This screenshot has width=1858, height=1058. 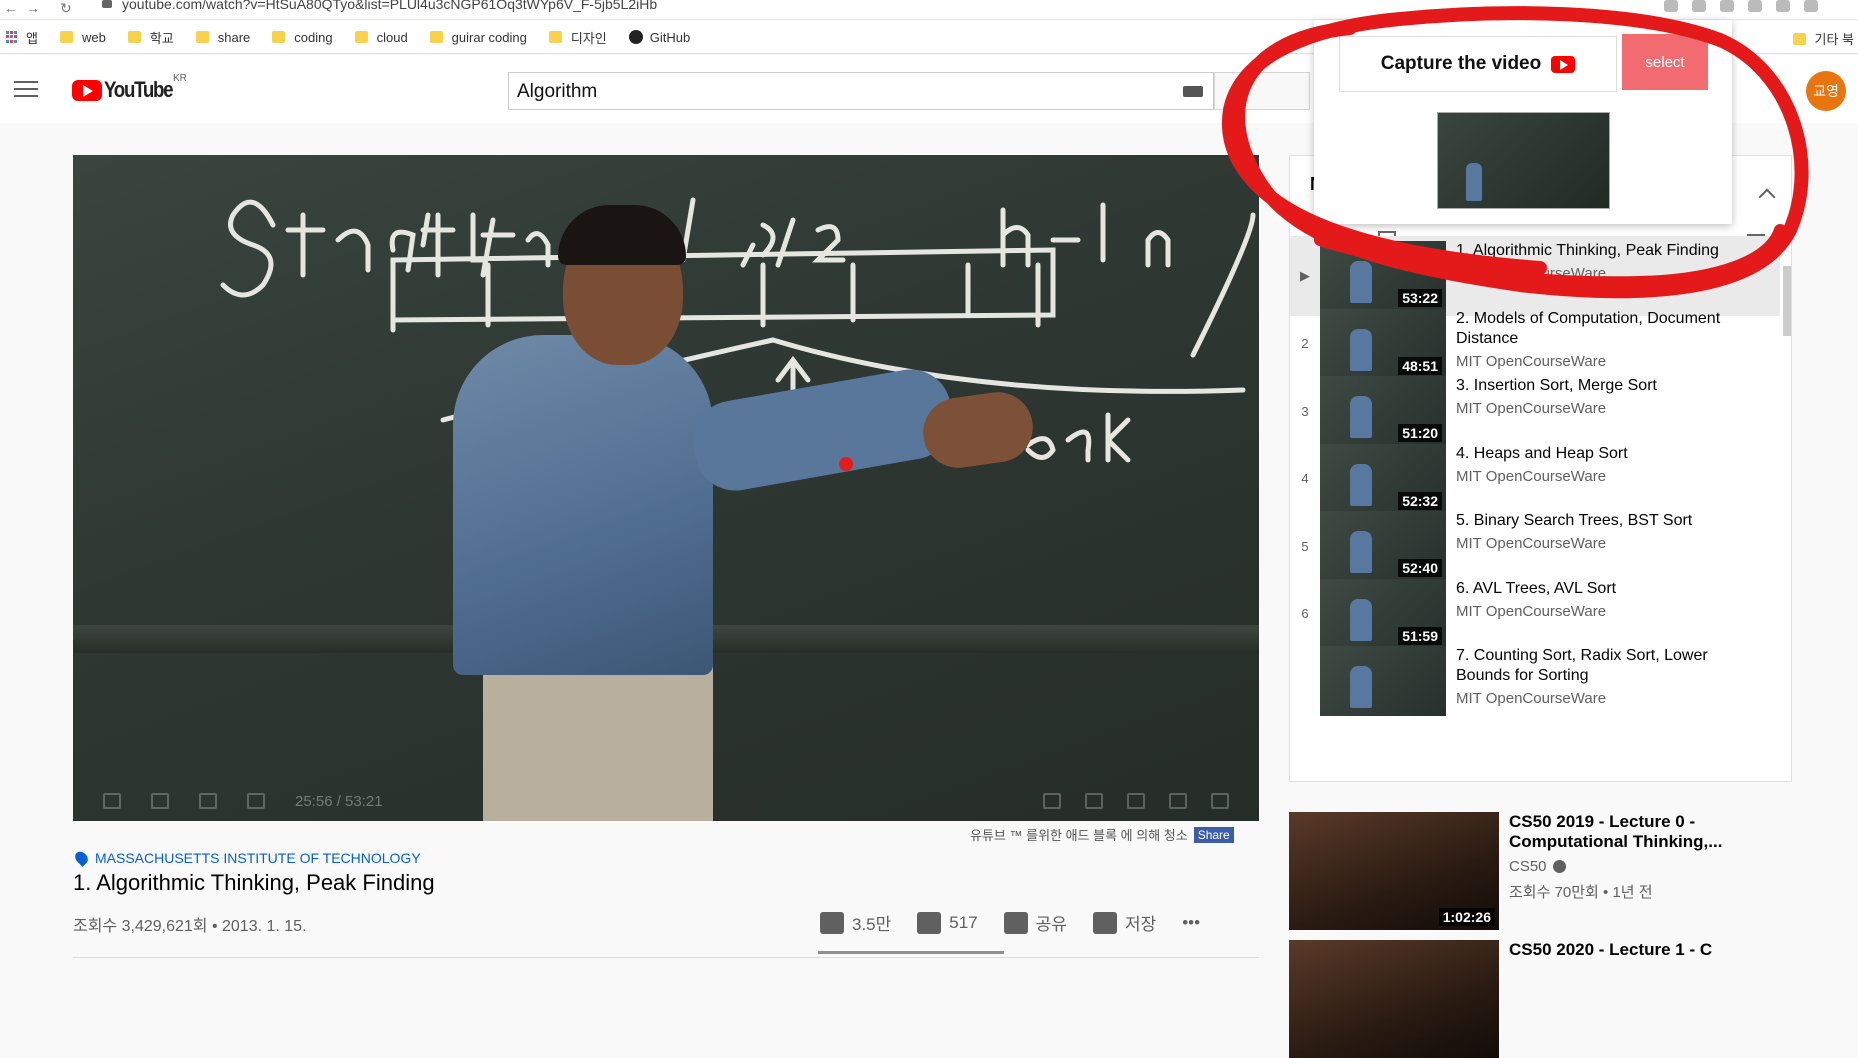 What do you see at coordinates (588, 38) in the screenshot?
I see `bookmark-label: 디자인` at bounding box center [588, 38].